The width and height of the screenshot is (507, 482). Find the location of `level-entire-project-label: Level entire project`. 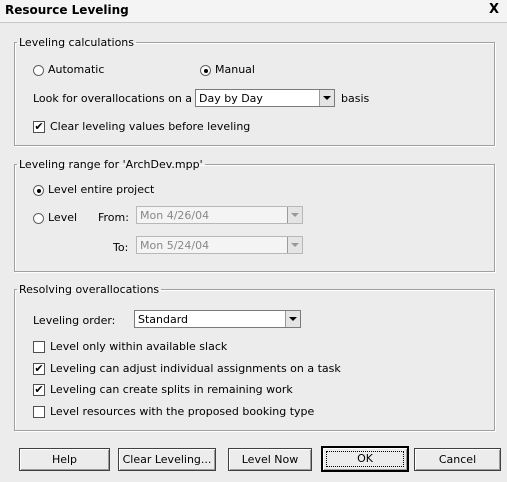

level-entire-project-label: Level entire project is located at coordinates (101, 189).